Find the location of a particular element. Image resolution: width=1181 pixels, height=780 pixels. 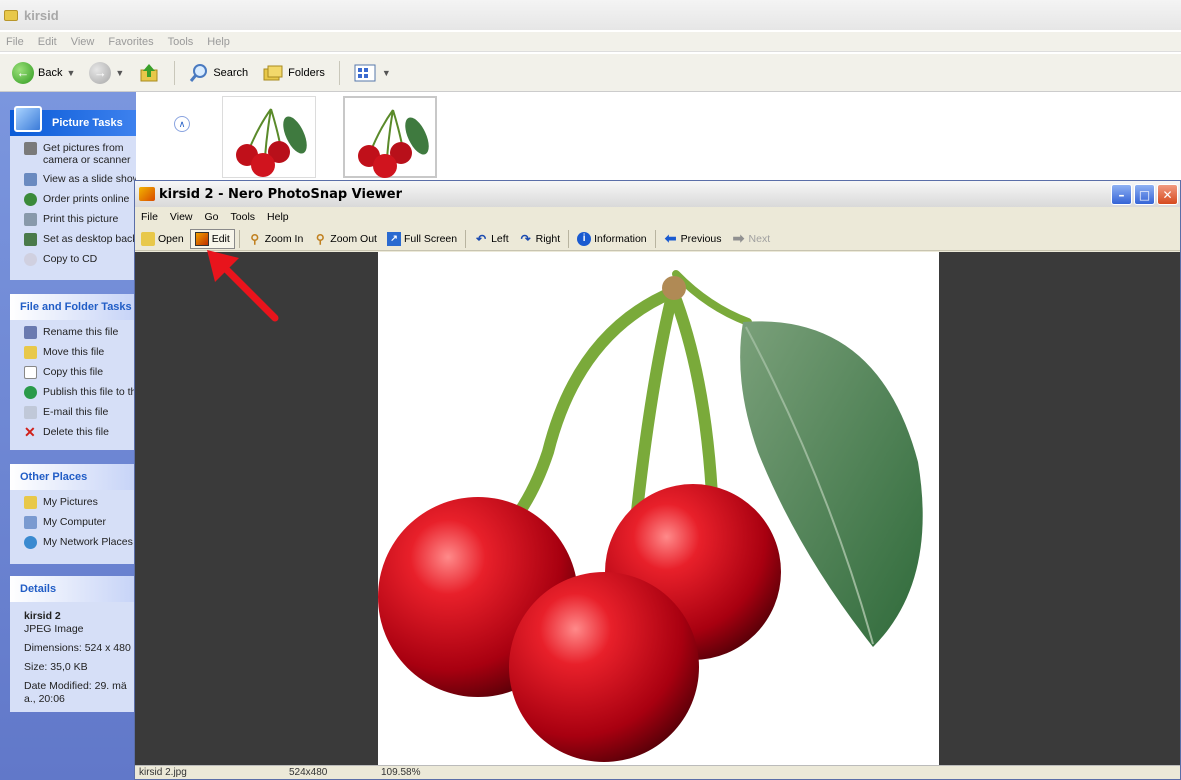

viewer-title-bar: kirsid 2 - Nero PhotoSnap Viewer – □ ✕ is located at coordinates (657, 194).